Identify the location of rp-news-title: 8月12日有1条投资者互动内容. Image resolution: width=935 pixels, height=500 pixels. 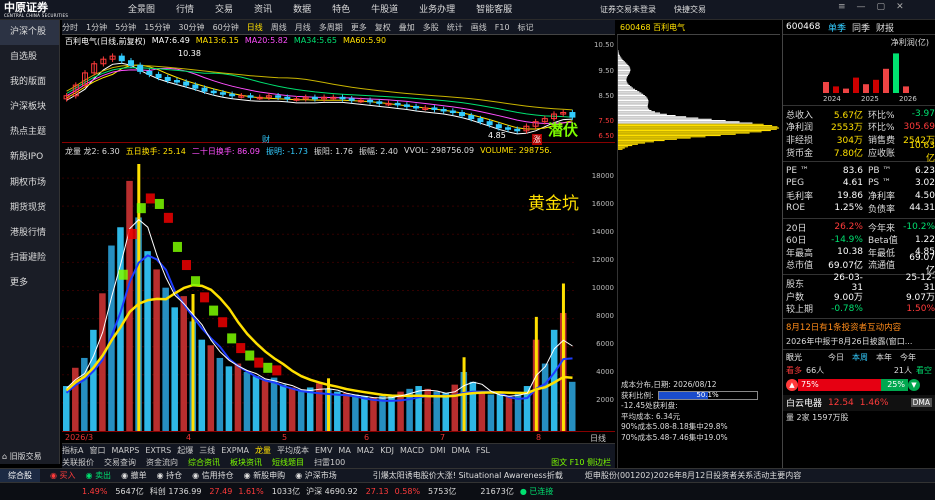
(859, 327).